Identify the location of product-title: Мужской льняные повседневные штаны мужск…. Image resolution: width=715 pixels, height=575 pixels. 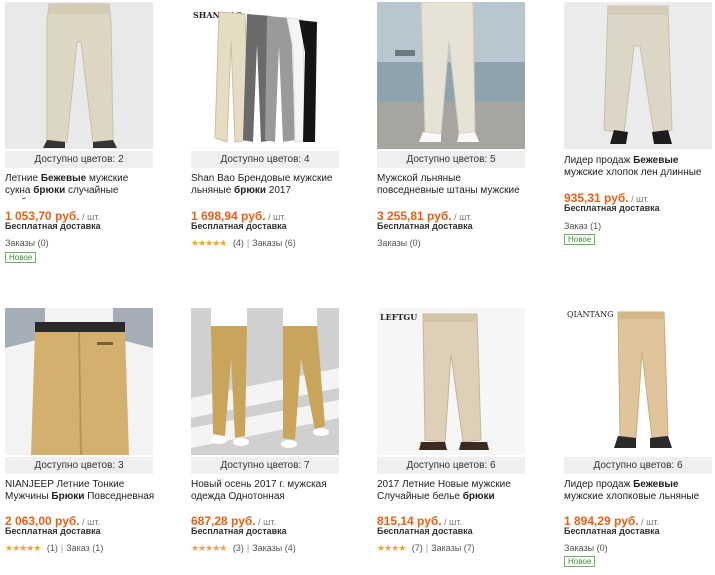
(452, 186).